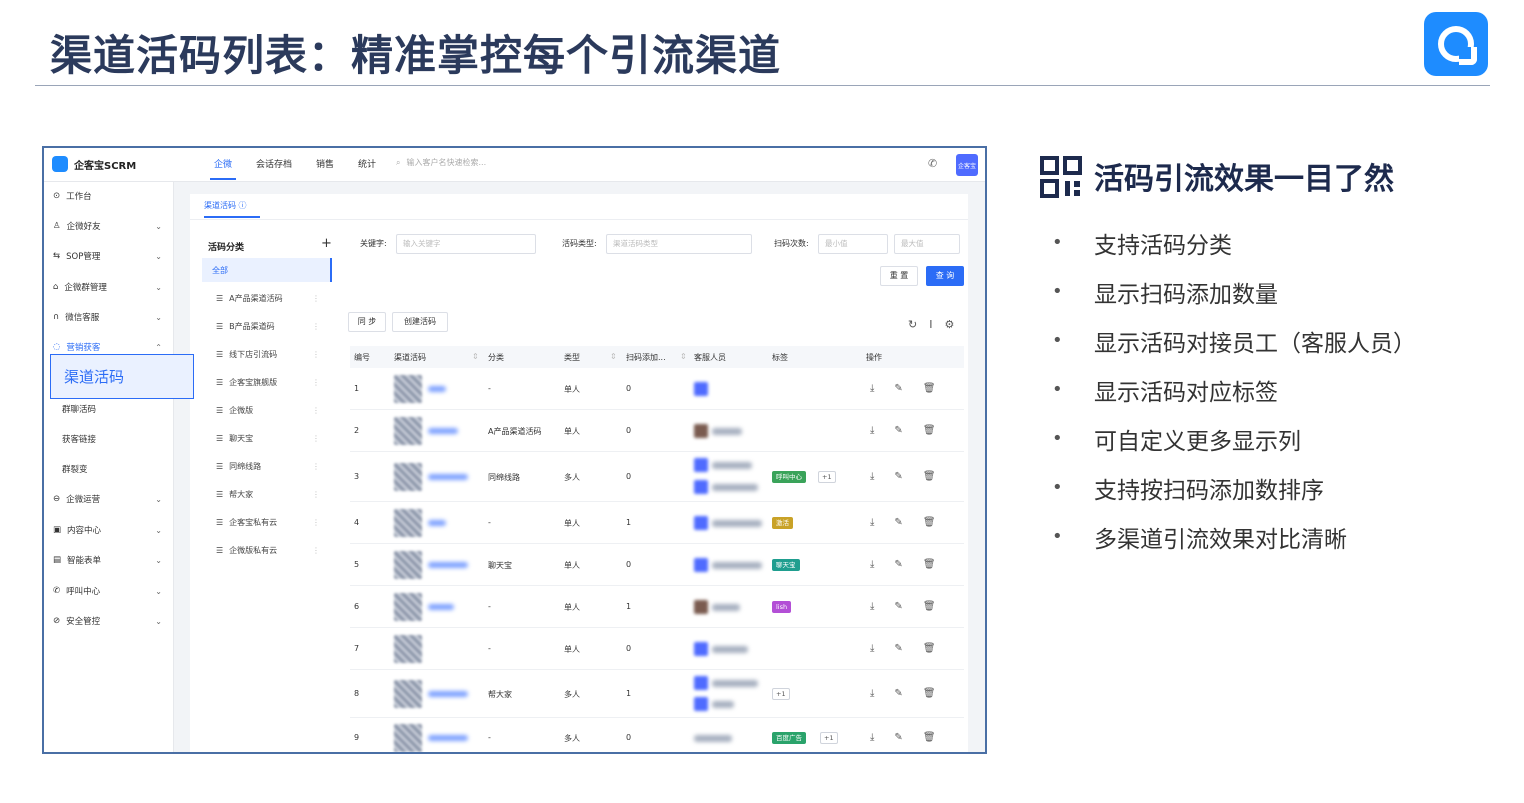 The height and width of the screenshot is (803, 1524). What do you see at coordinates (367, 322) in the screenshot?
I see `sync-button: 同 步` at bounding box center [367, 322].